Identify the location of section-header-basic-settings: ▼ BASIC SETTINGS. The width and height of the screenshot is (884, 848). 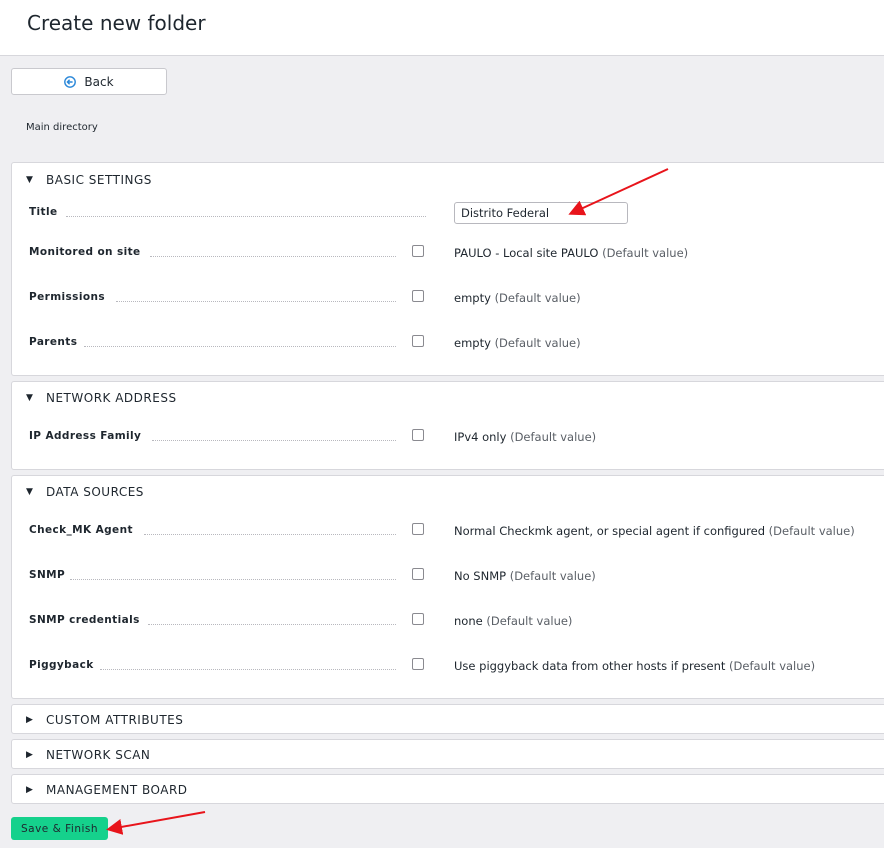
(89, 180).